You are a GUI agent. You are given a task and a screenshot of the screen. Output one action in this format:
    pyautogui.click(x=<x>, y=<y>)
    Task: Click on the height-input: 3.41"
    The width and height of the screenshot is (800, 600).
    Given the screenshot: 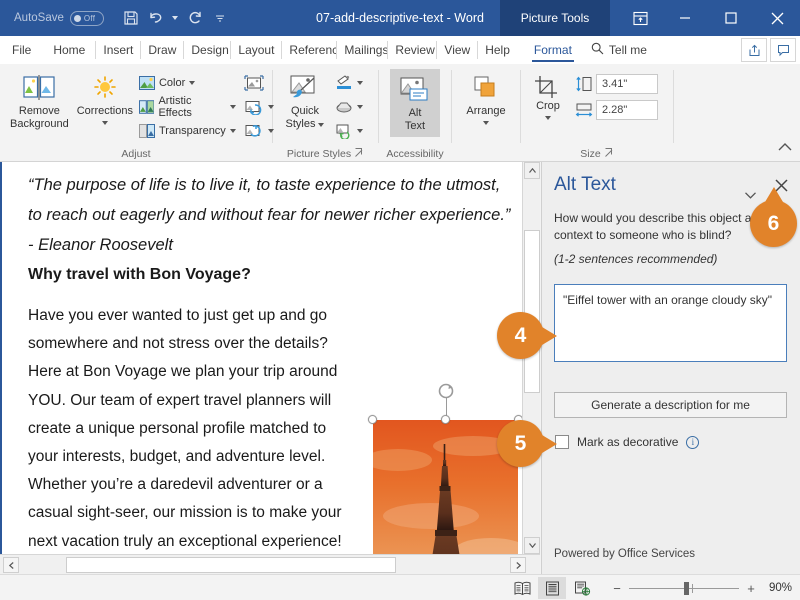 What is the action you would take?
    pyautogui.click(x=627, y=84)
    